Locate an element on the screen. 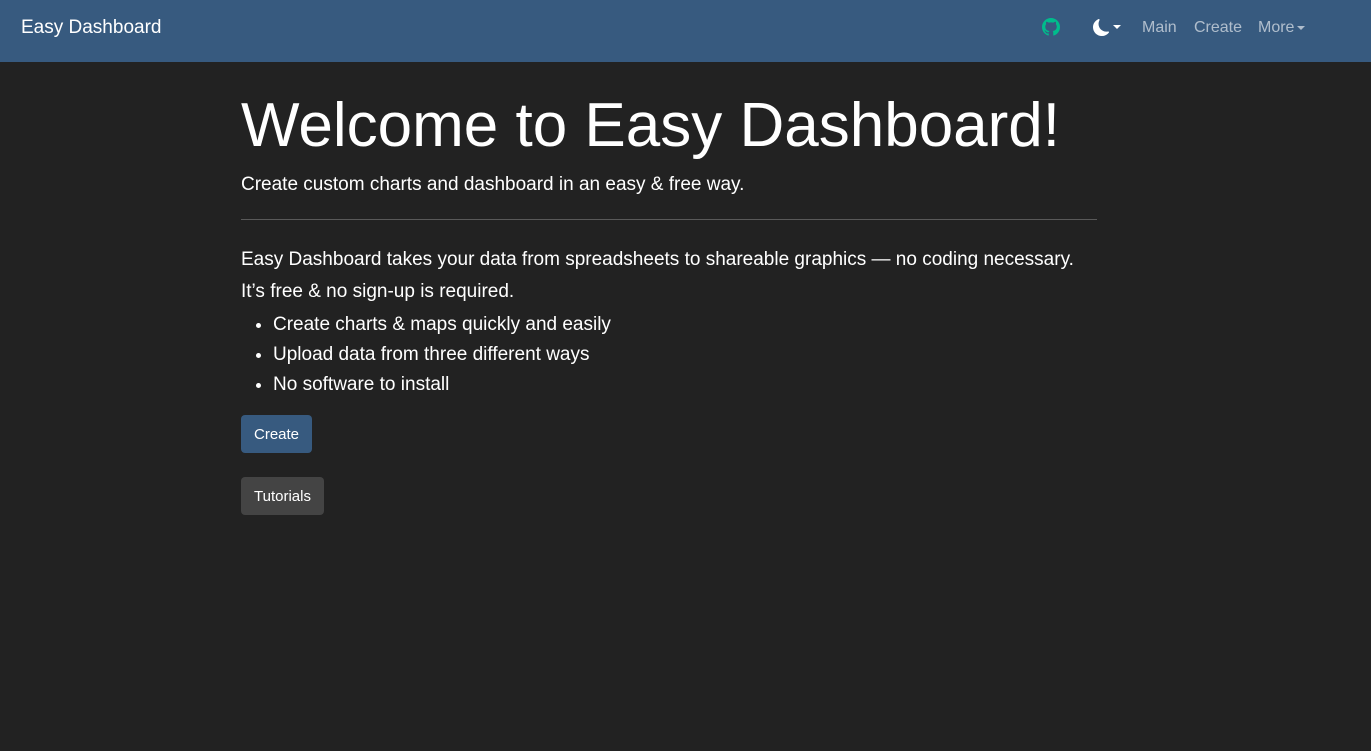 Image resolution: width=1371 pixels, height=751 pixels. intro-line-2: It’s free & no sign-up is required. is located at coordinates (378, 291).